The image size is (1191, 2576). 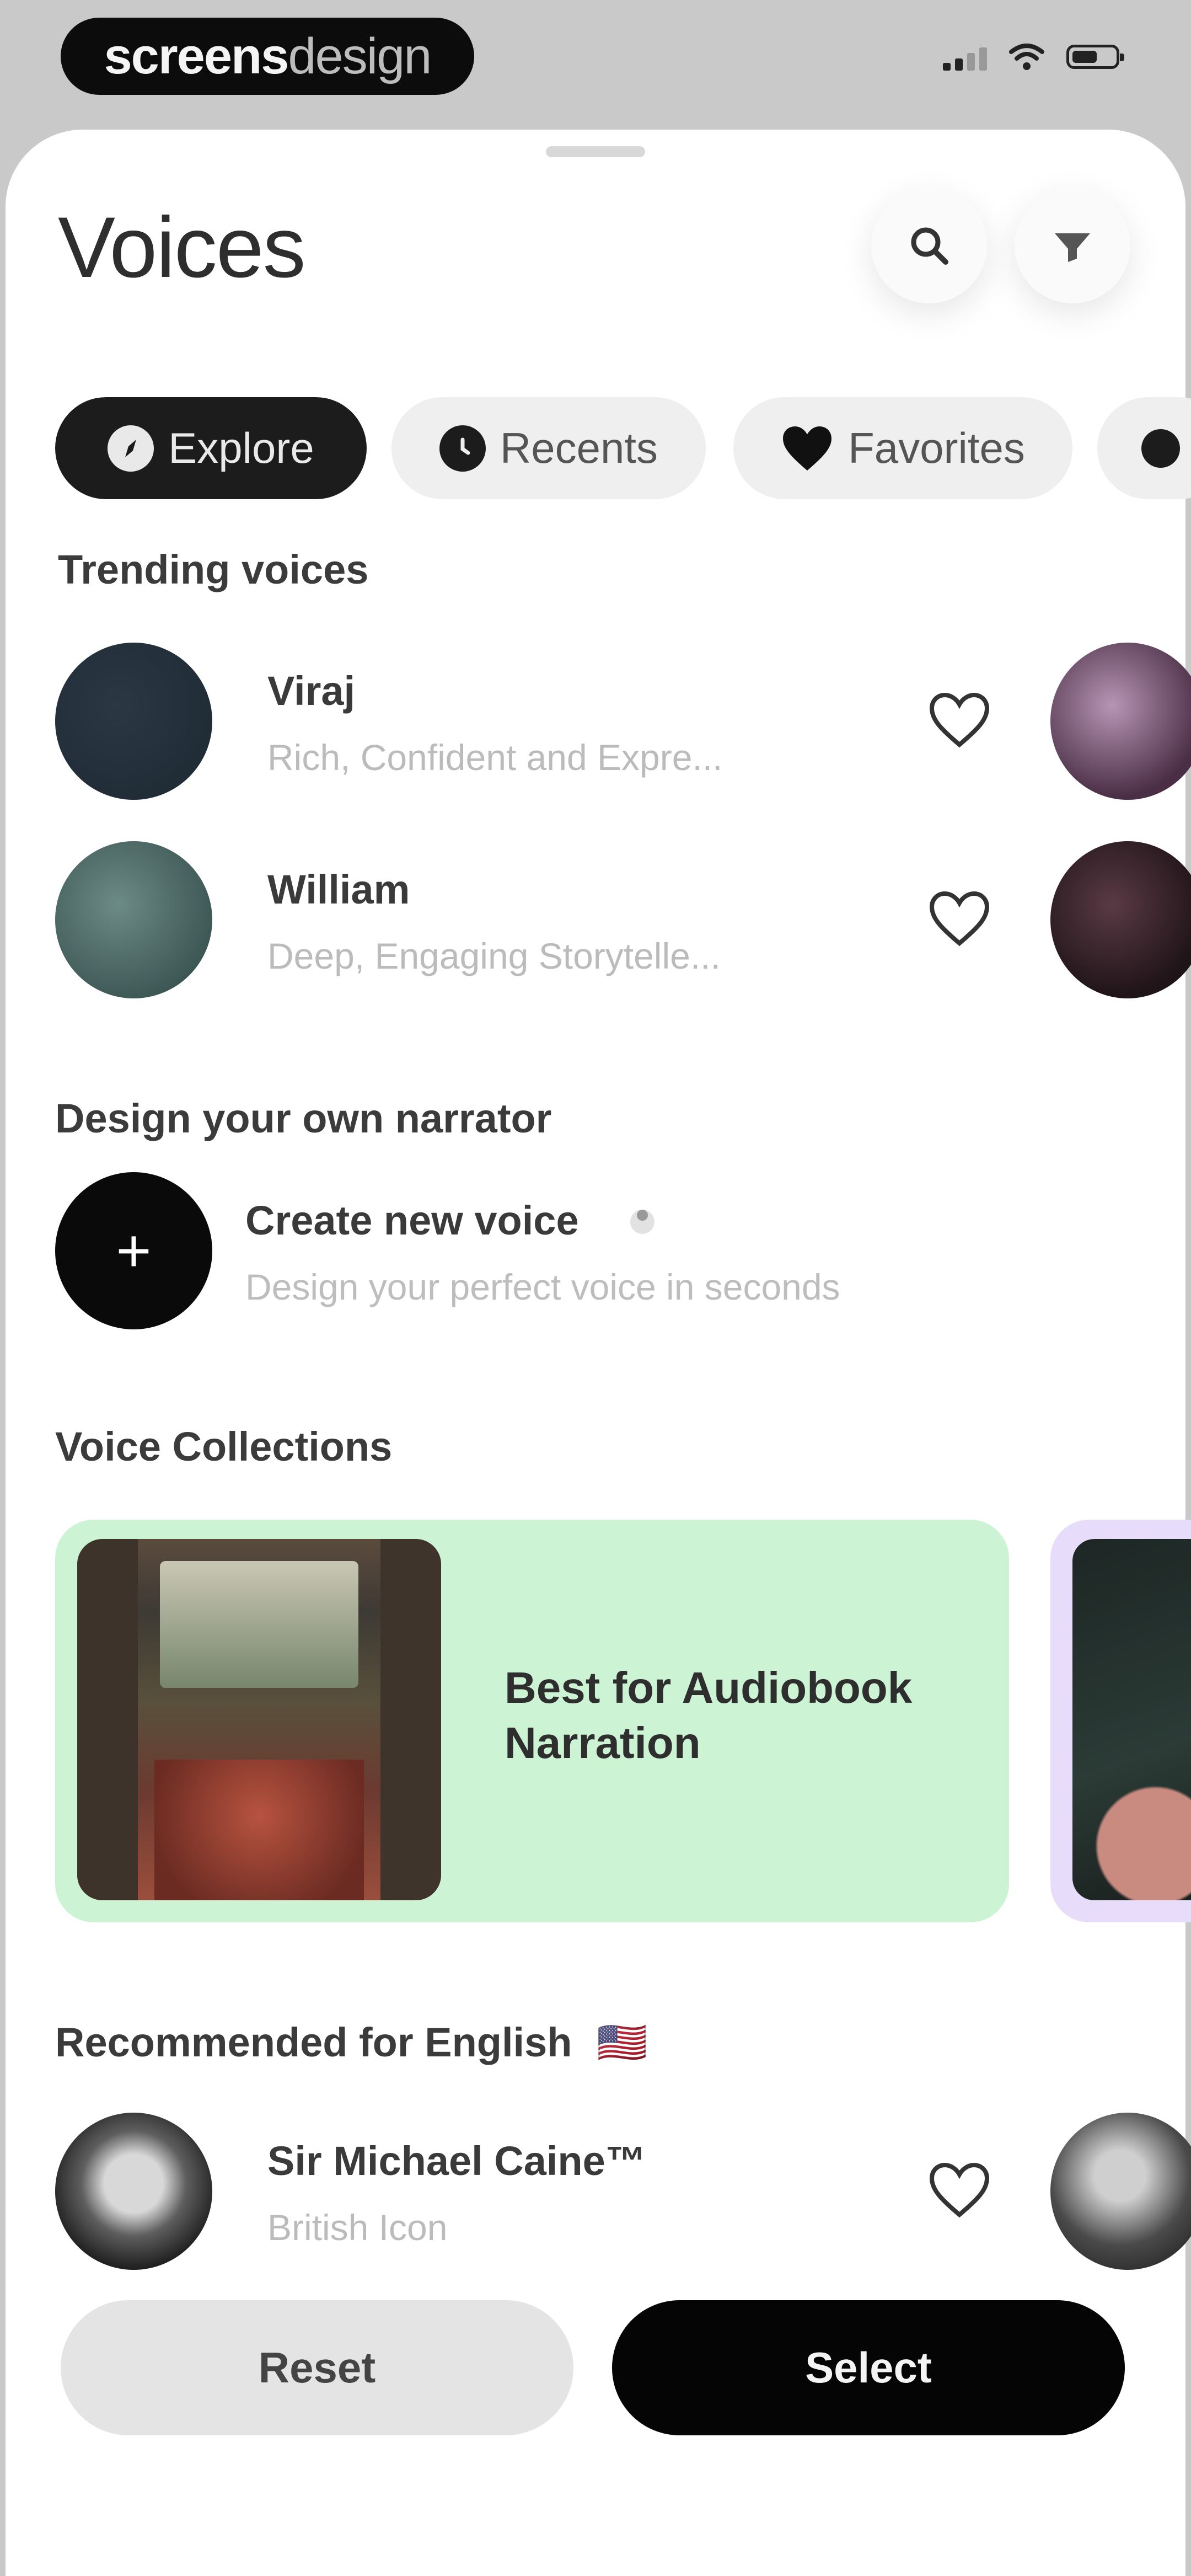 I want to click on tab-recents: Recents, so click(x=548, y=448).